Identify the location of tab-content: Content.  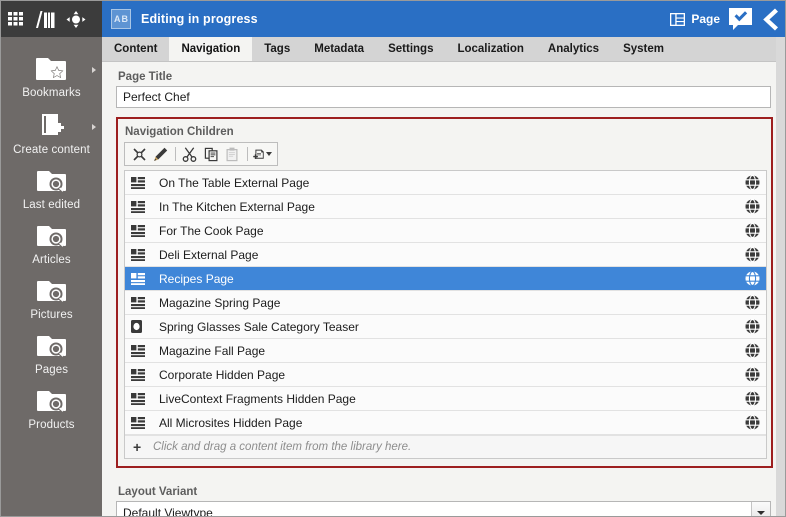
(135, 49).